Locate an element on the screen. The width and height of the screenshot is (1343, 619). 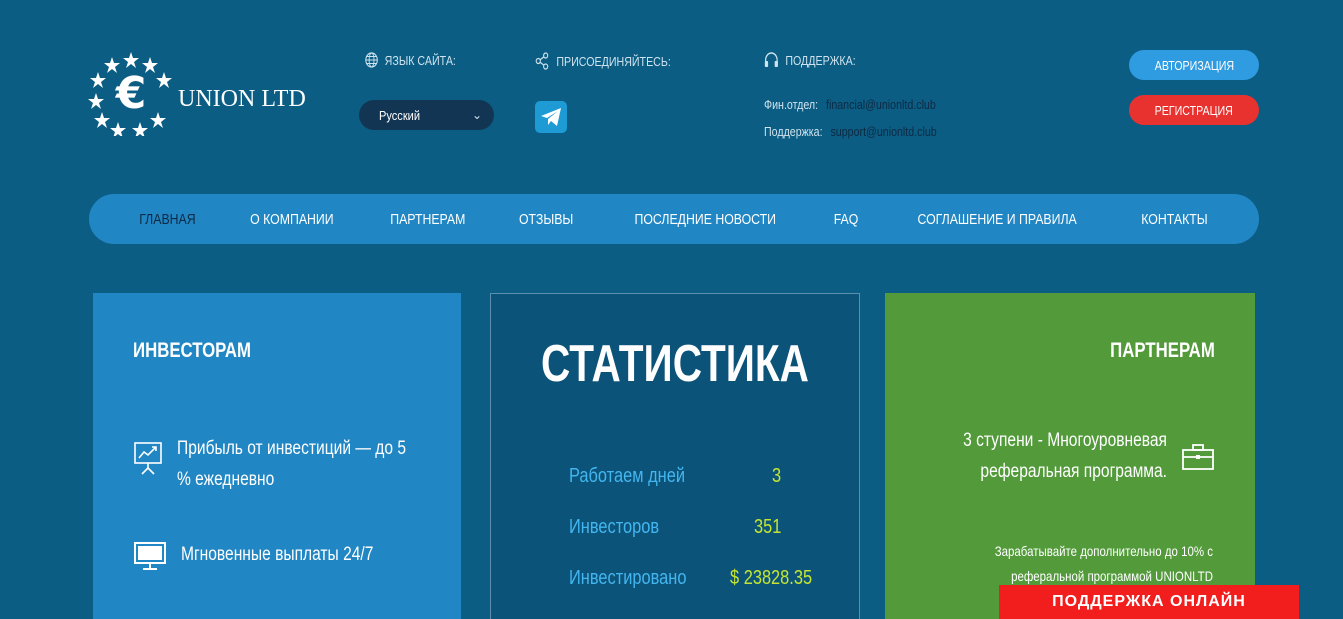
support-email-link: support@unionltd.club is located at coordinates (883, 131).